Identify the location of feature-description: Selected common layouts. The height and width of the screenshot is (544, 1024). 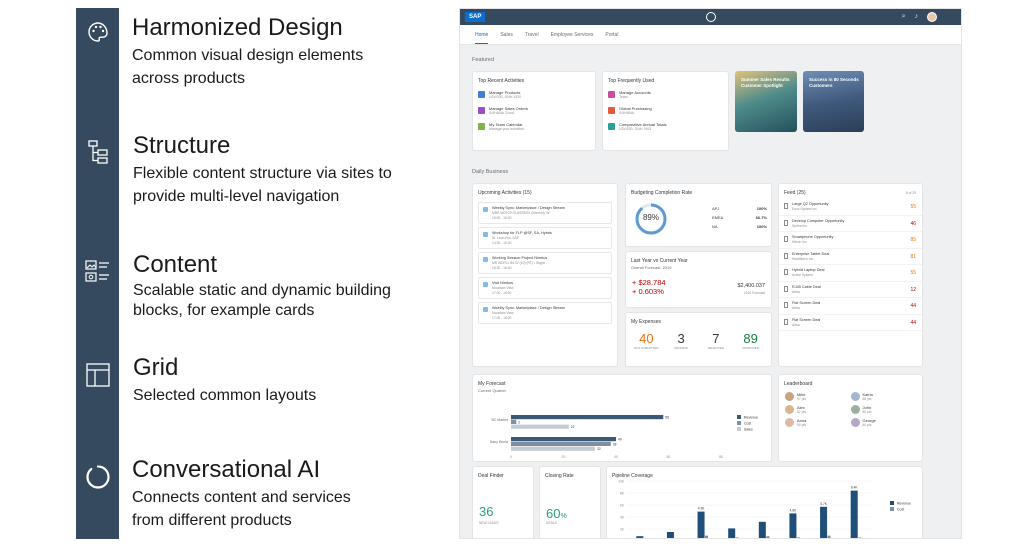
(225, 395).